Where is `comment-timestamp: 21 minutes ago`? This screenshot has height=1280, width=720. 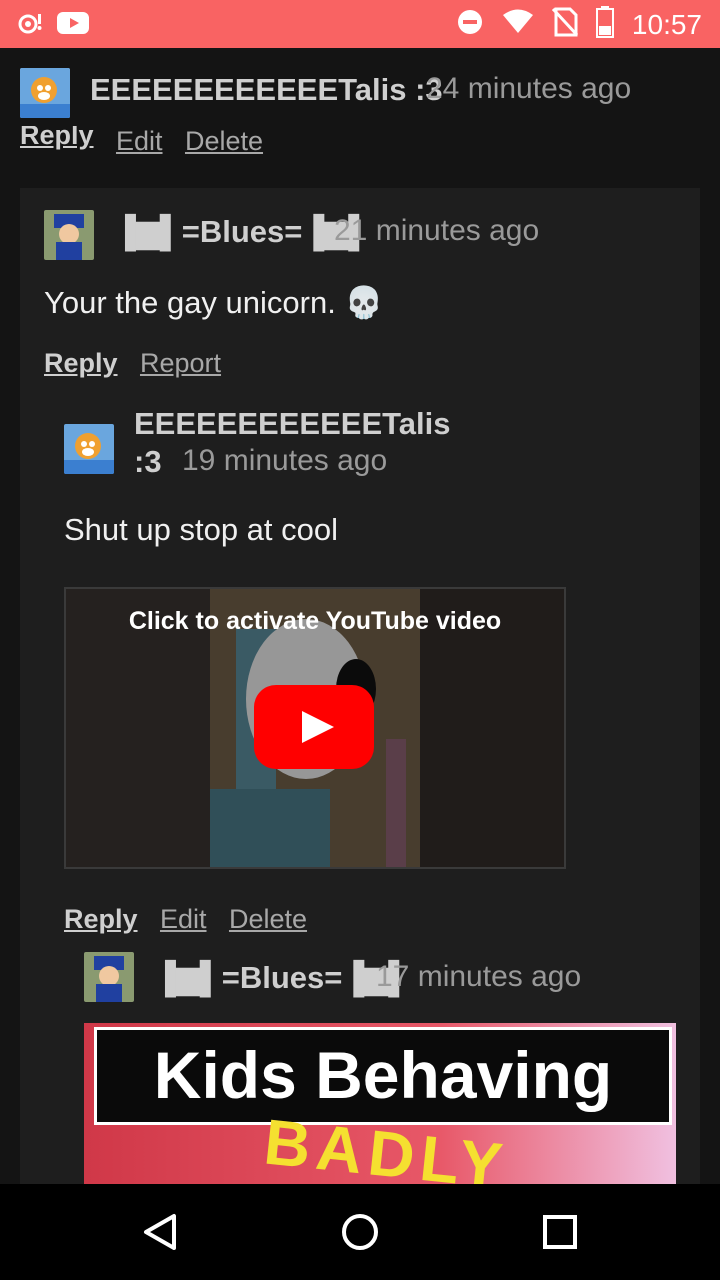
comment-timestamp: 21 minutes ago is located at coordinates (437, 230).